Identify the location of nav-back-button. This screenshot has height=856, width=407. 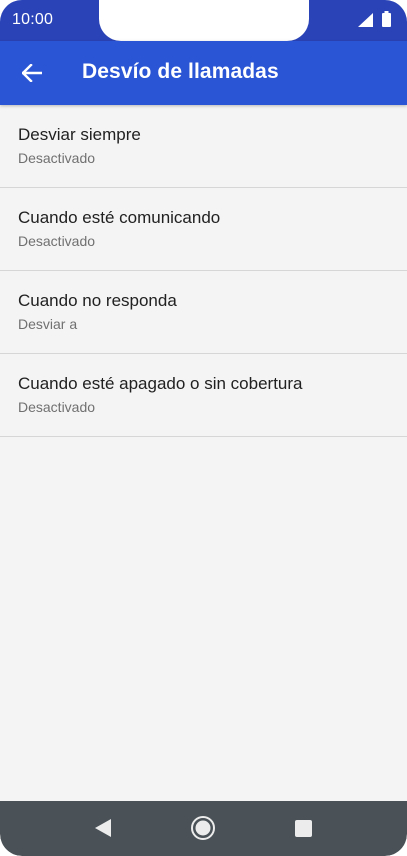
(103, 828).